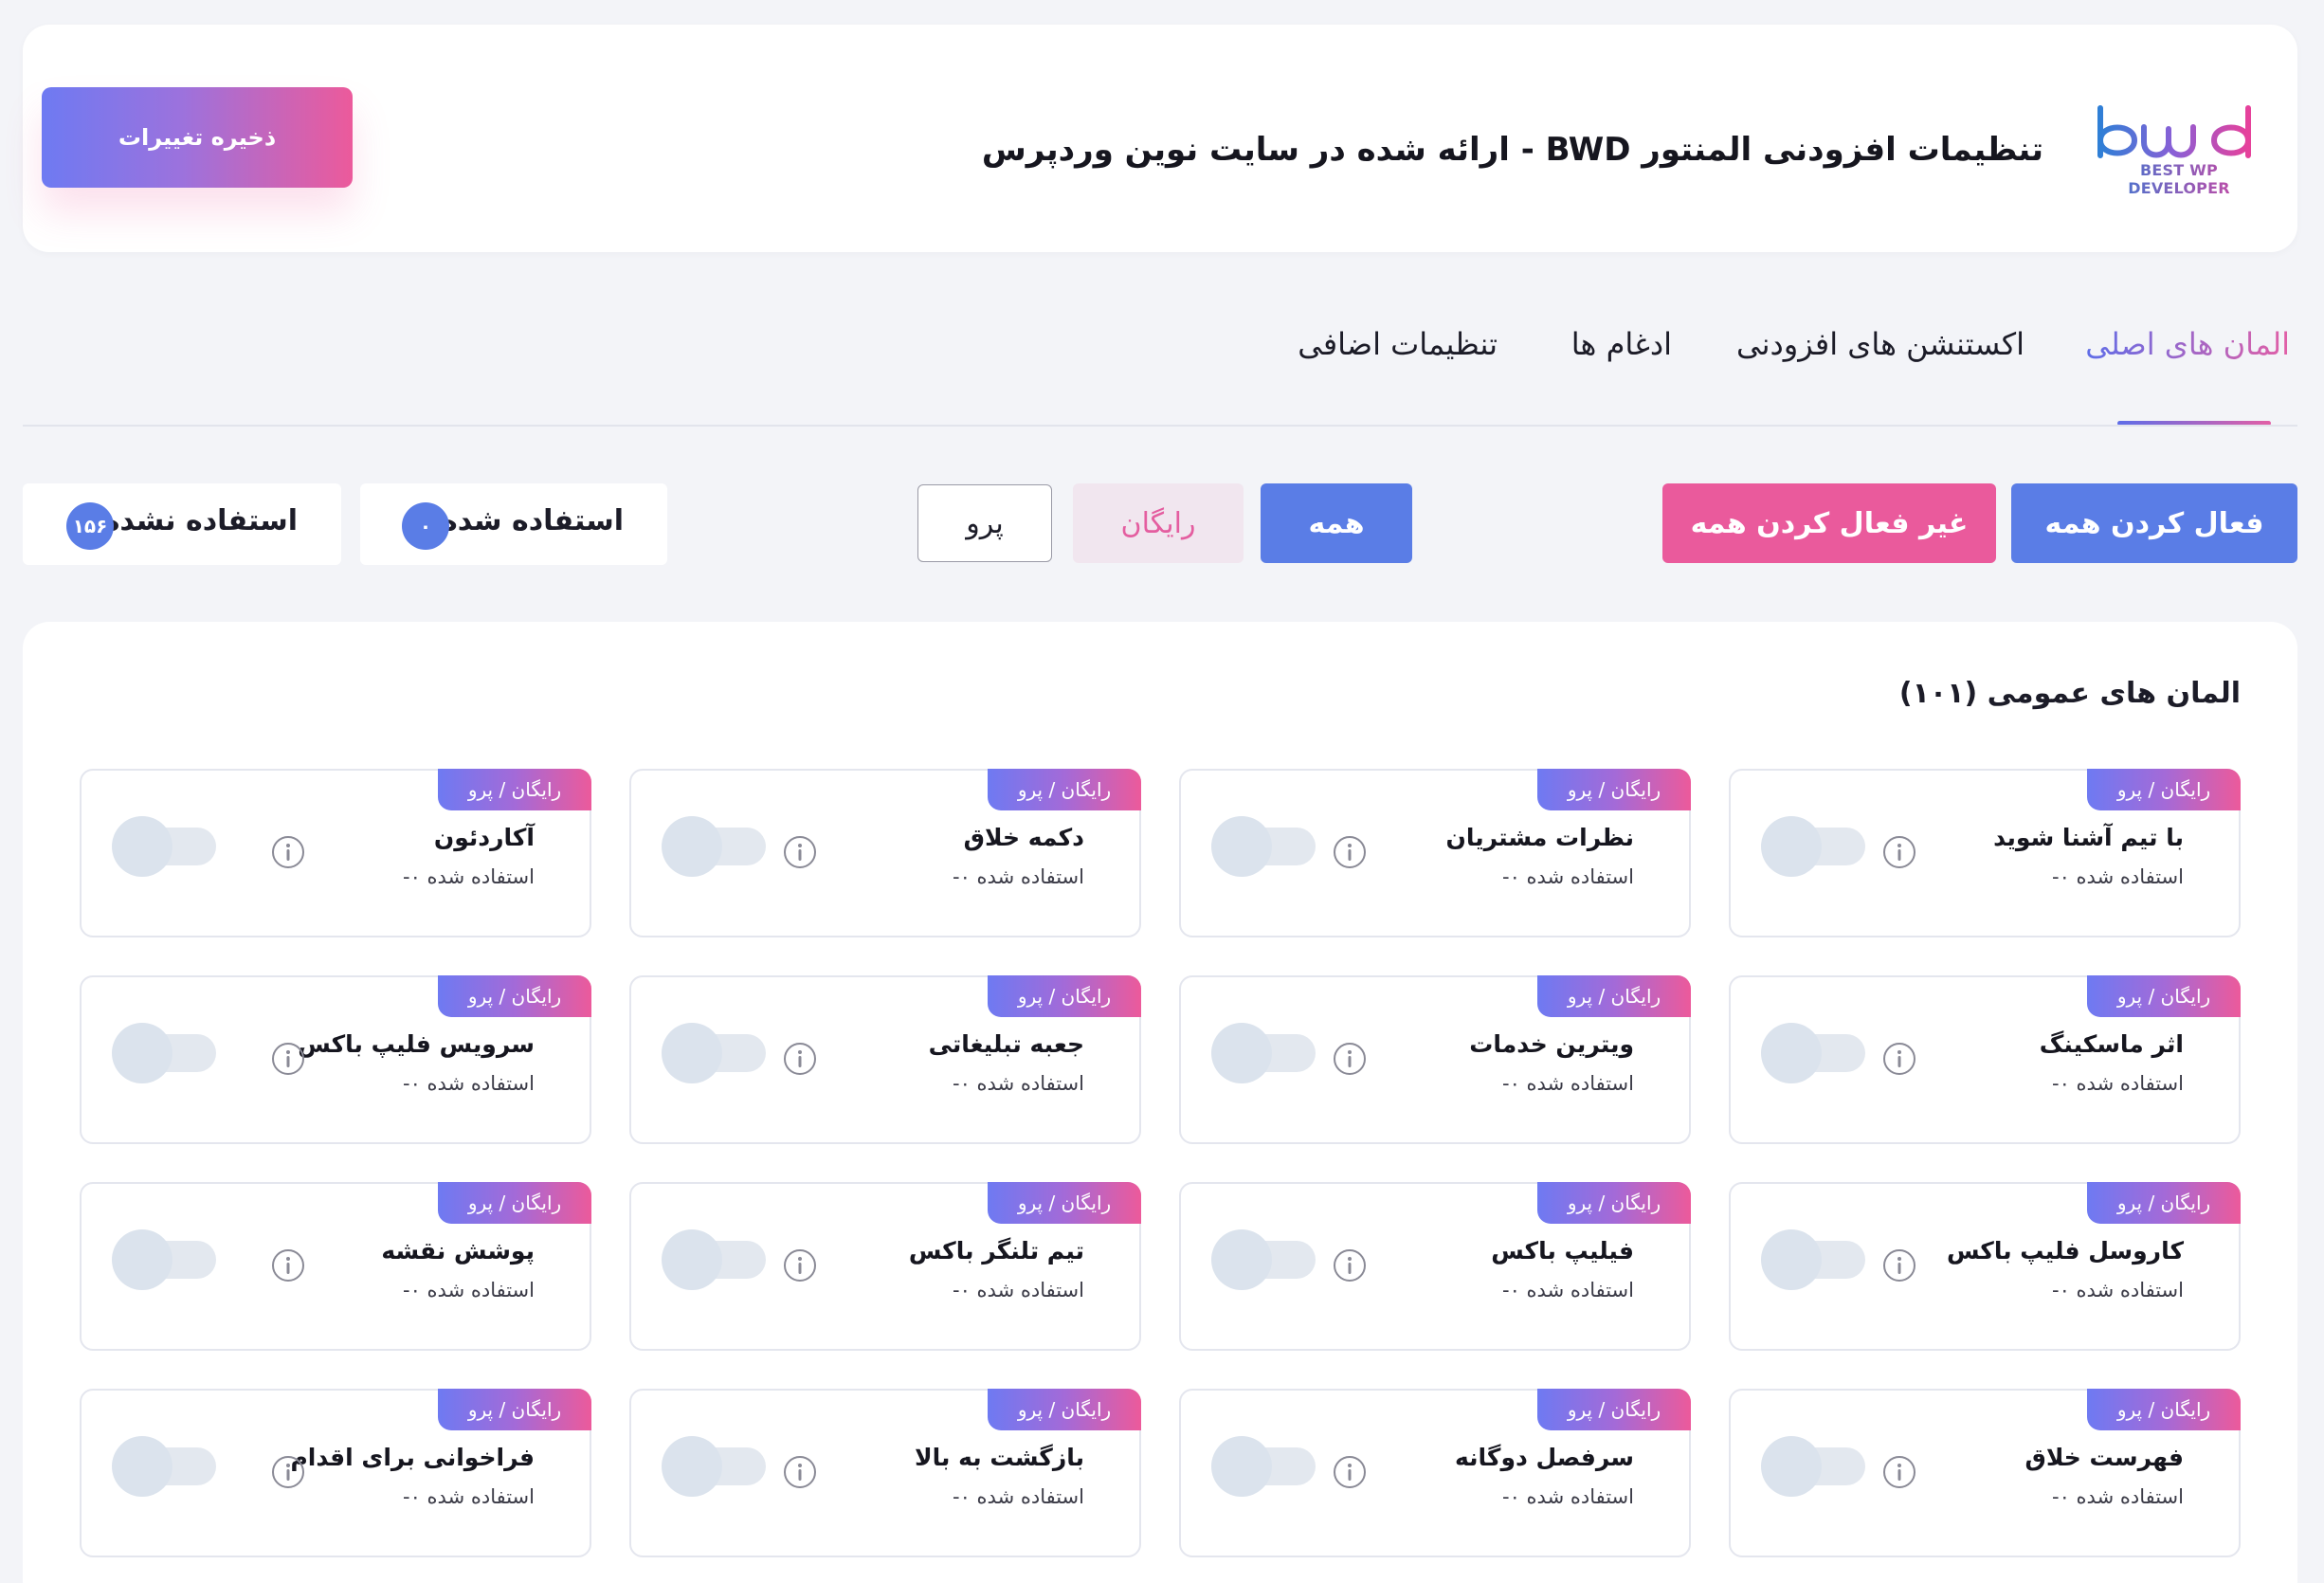 The height and width of the screenshot is (1583, 2324). Describe the element at coordinates (2104, 1457) in the screenshot. I see `widget-name: فهرست خلاق` at that location.